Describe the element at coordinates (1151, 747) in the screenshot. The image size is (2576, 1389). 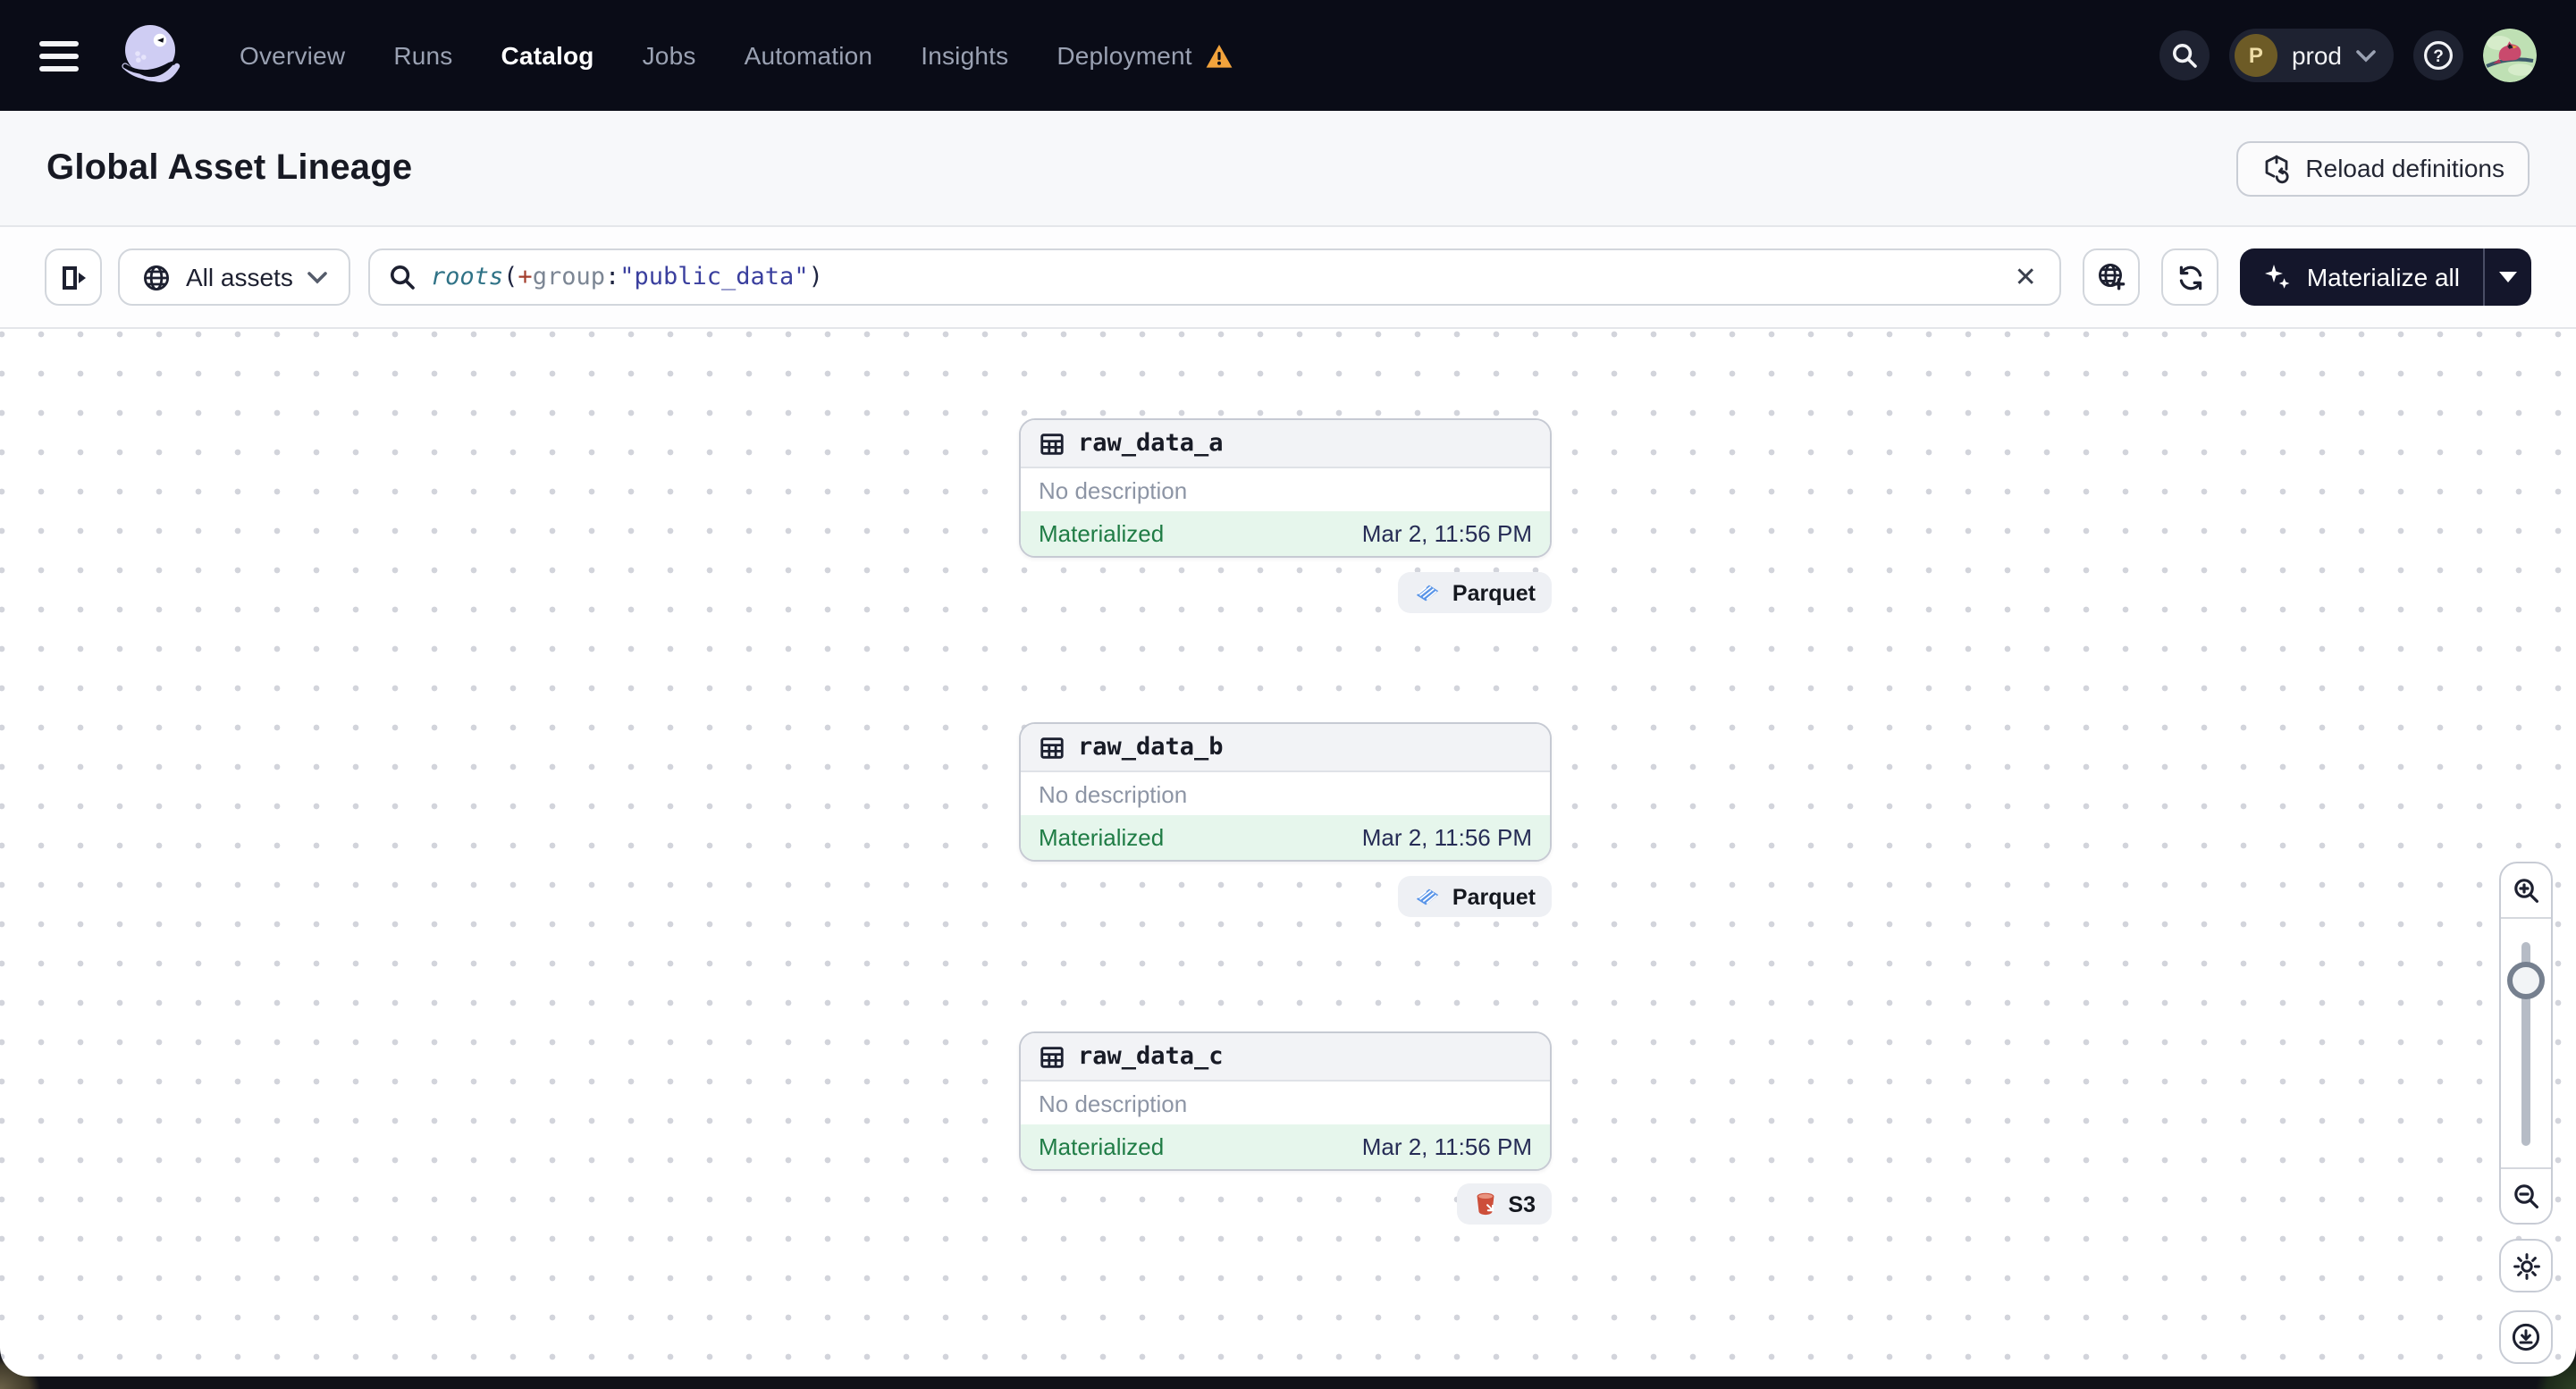
I see `asset-name: raw_data_b` at that location.